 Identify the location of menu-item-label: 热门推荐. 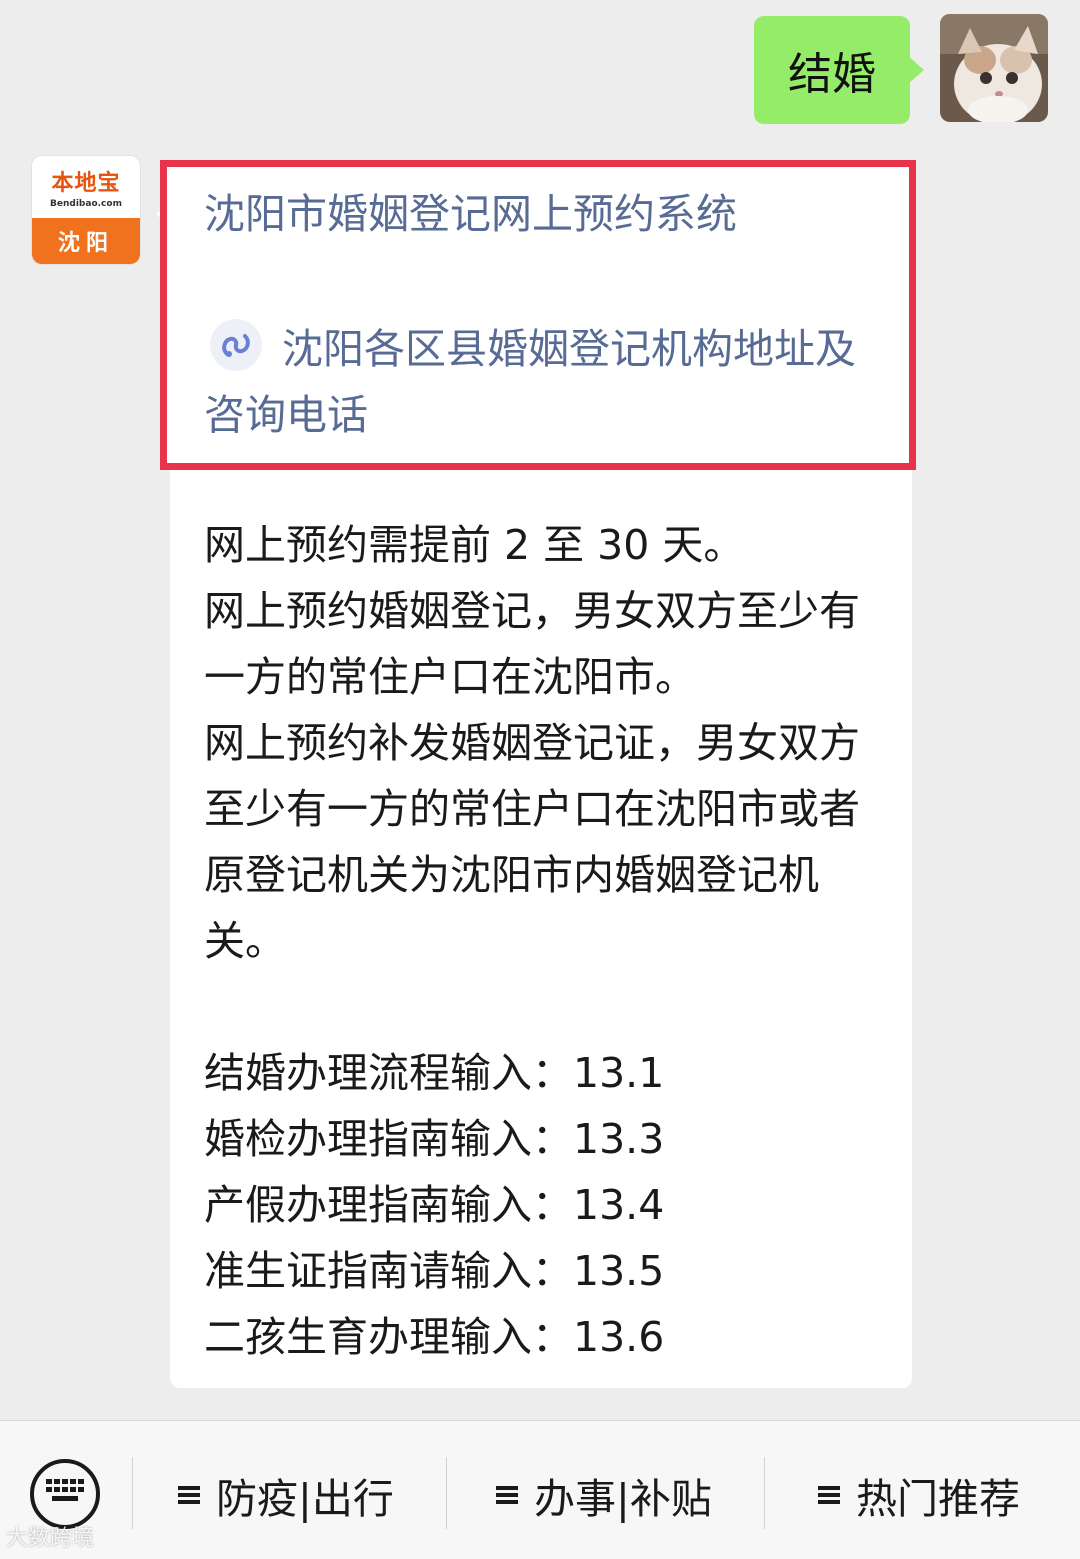
(938, 1499).